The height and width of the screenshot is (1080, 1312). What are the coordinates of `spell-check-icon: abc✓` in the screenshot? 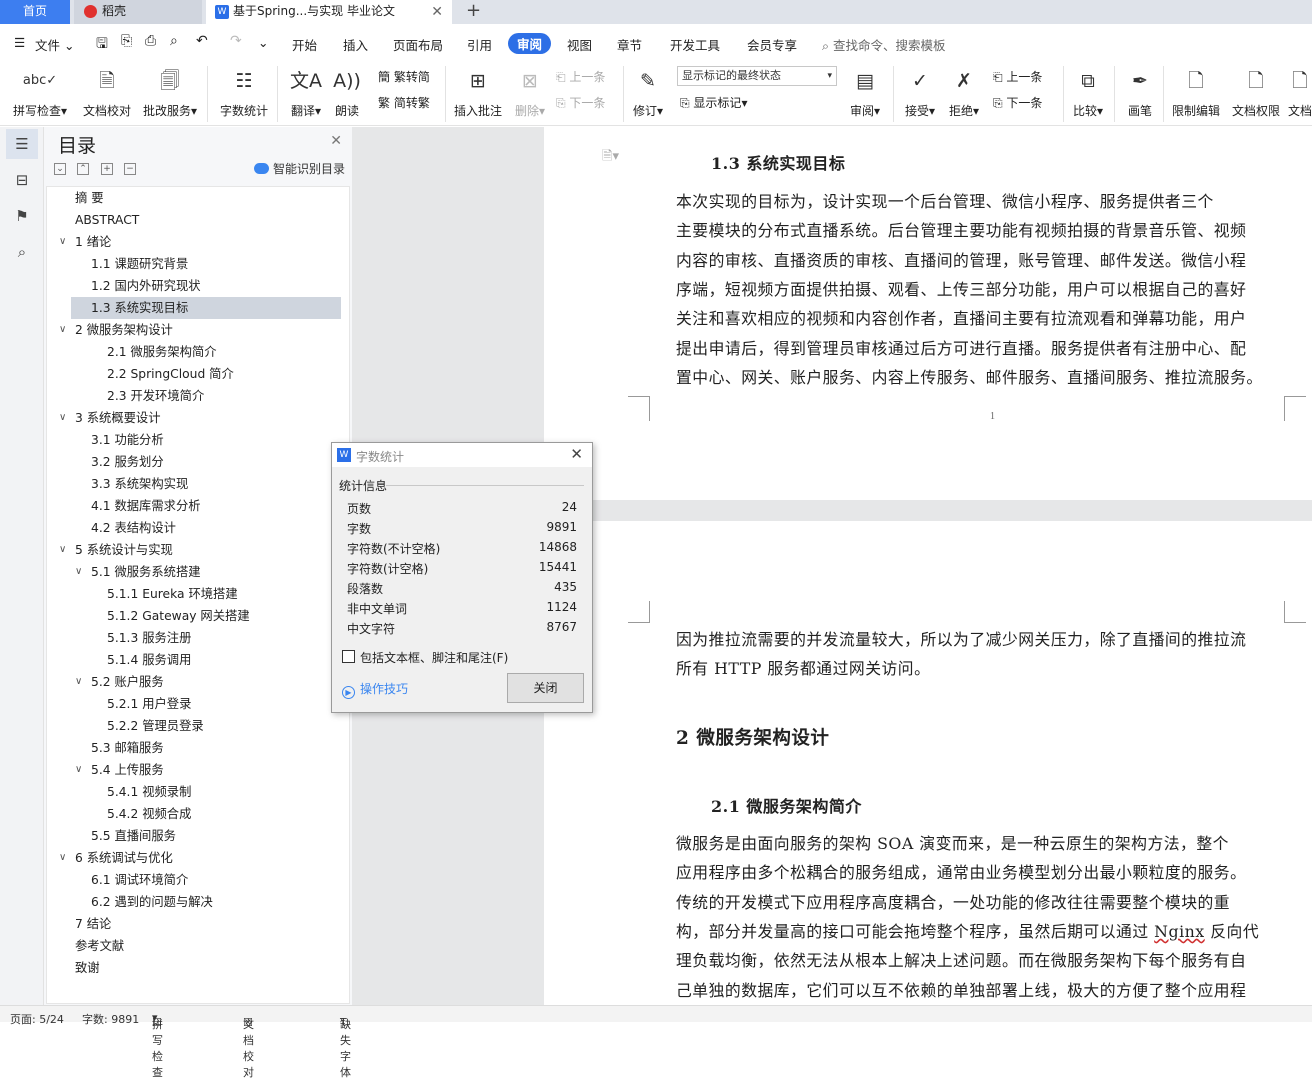 It's located at (40, 80).